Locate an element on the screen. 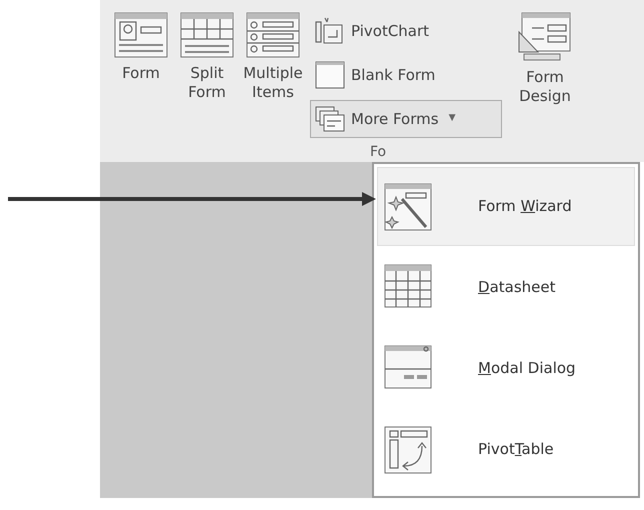 The width and height of the screenshot is (644, 510). ribbon-button: Form Design is located at coordinates (545, 77).